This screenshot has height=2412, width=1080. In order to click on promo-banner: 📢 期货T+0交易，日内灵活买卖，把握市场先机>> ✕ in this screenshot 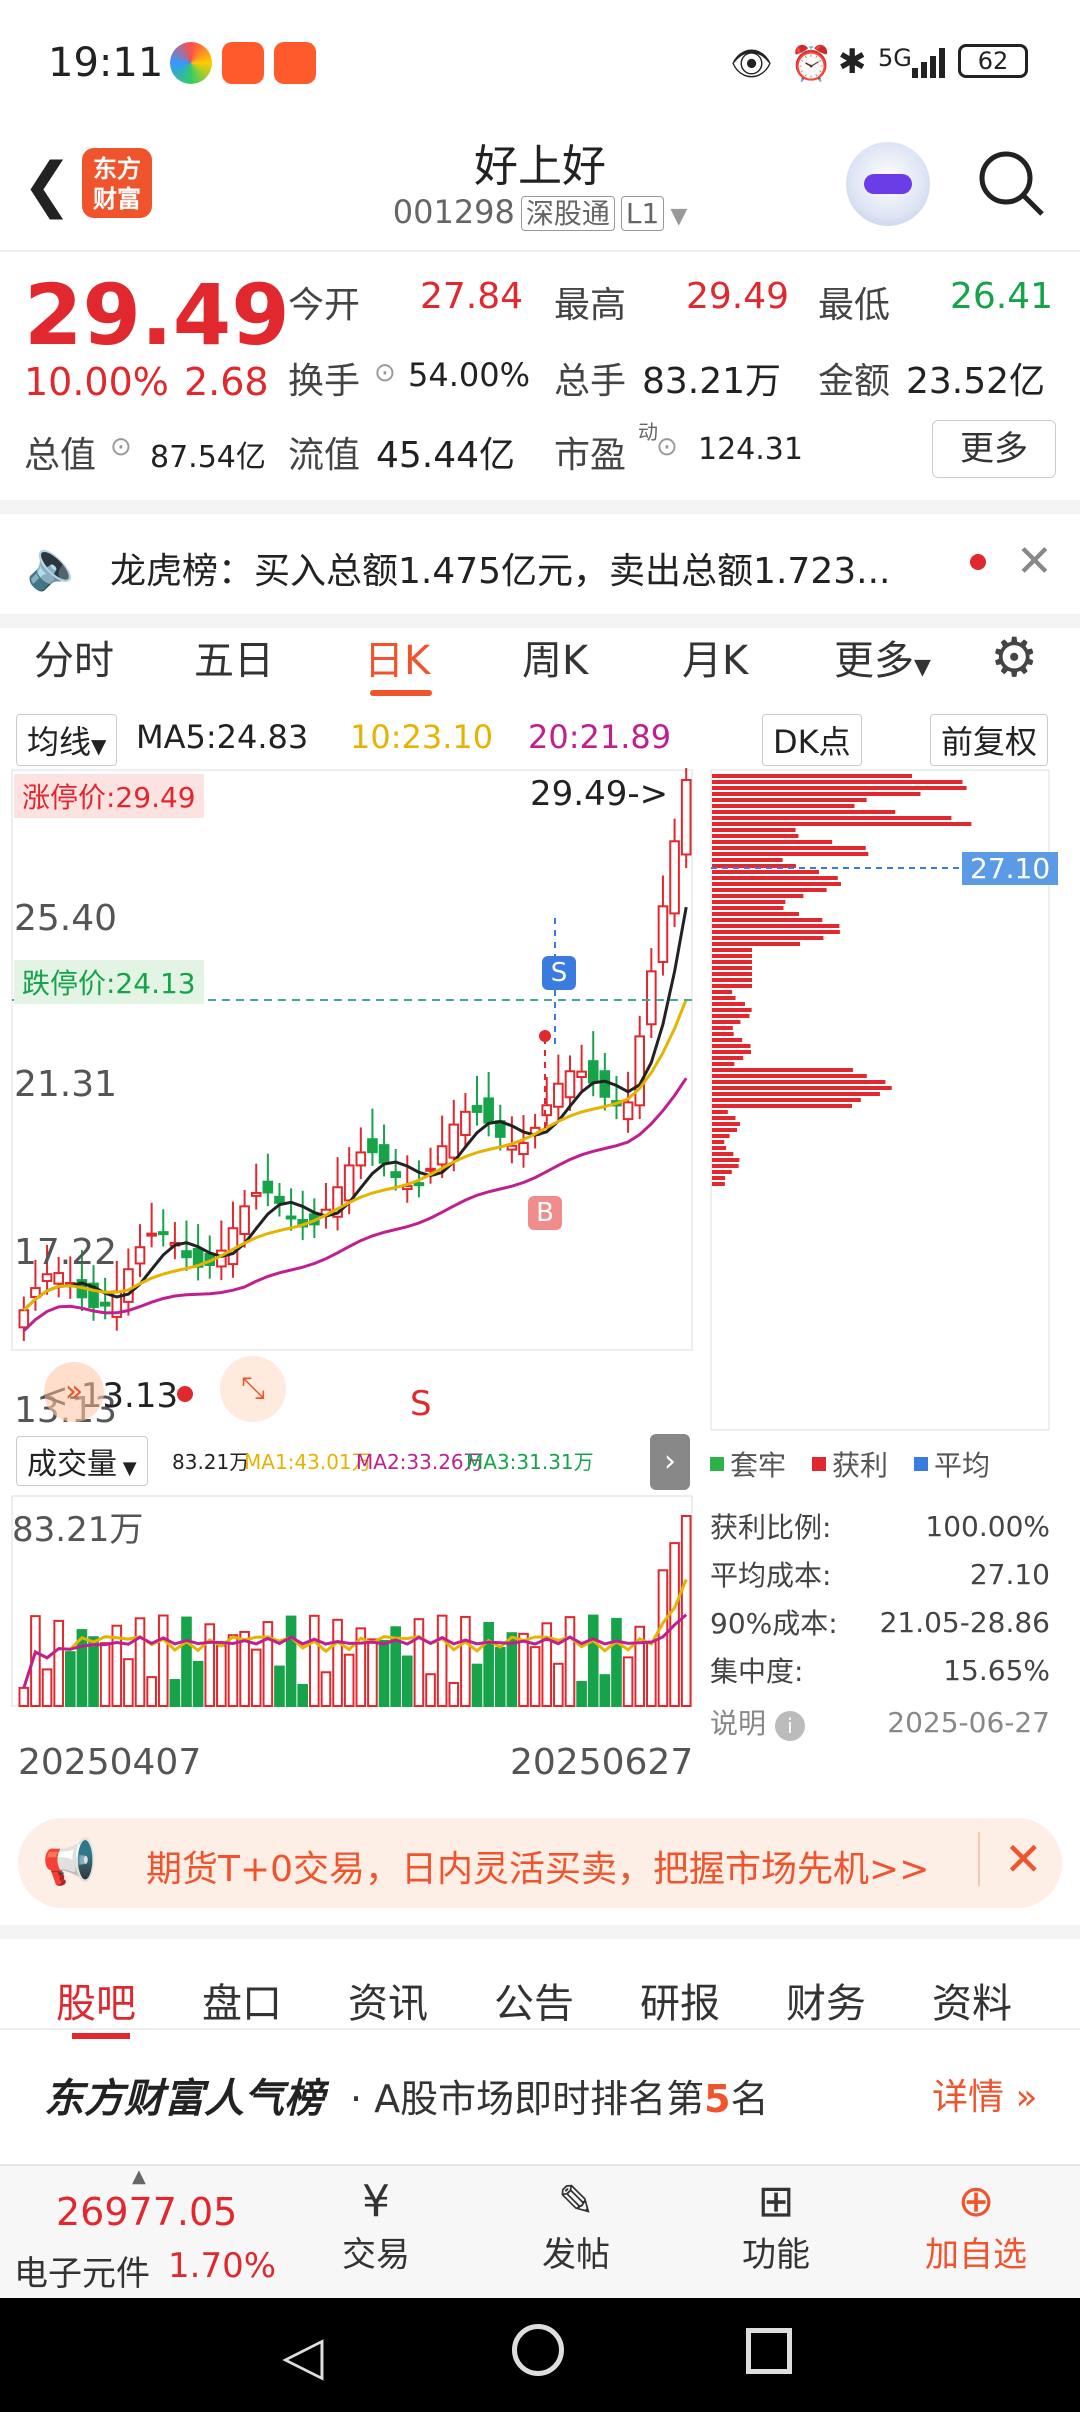, I will do `click(540, 1863)`.